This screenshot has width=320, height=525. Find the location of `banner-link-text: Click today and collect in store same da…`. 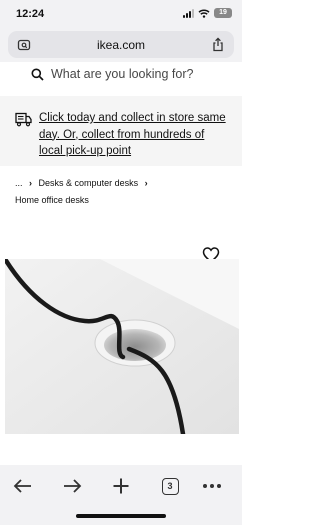

banner-link-text: Click today and collect in store same da… is located at coordinates (135, 135).